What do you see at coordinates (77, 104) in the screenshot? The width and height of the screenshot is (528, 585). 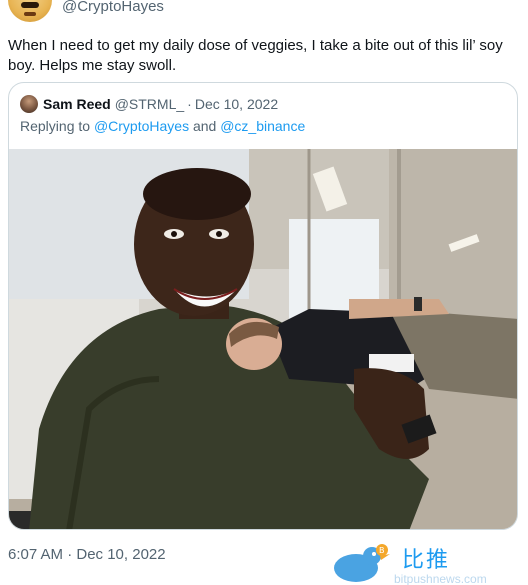 I see `quoted-author-name: Sam Reed` at bounding box center [77, 104].